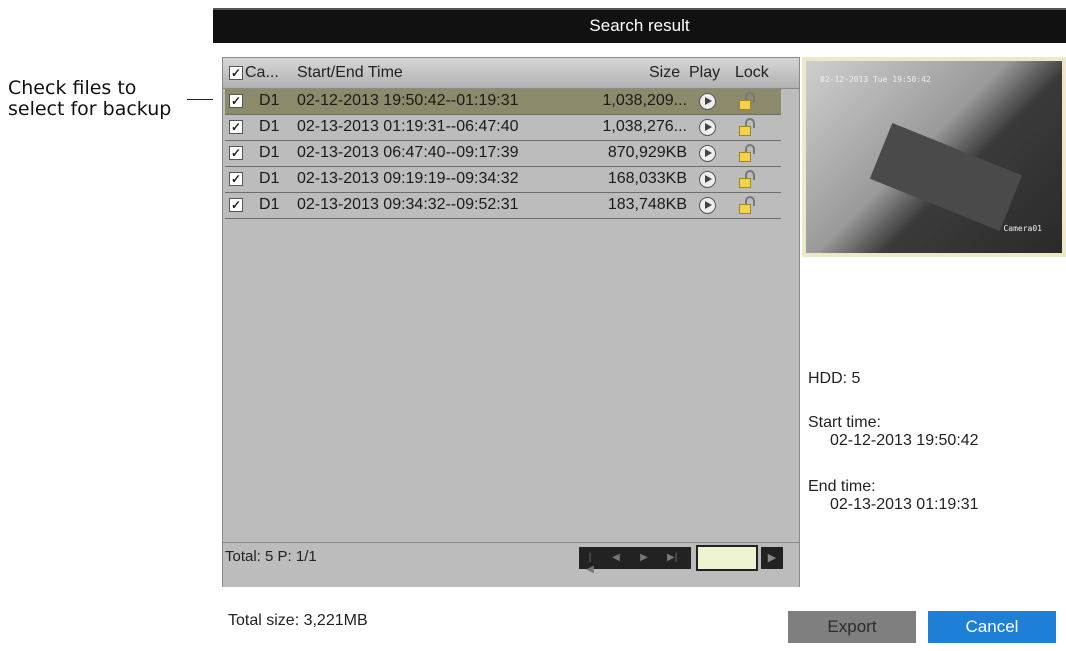 The width and height of the screenshot is (1066, 651). I want to click on page-navigation: |◀ ◀ ▶ ▶|, so click(635, 561).